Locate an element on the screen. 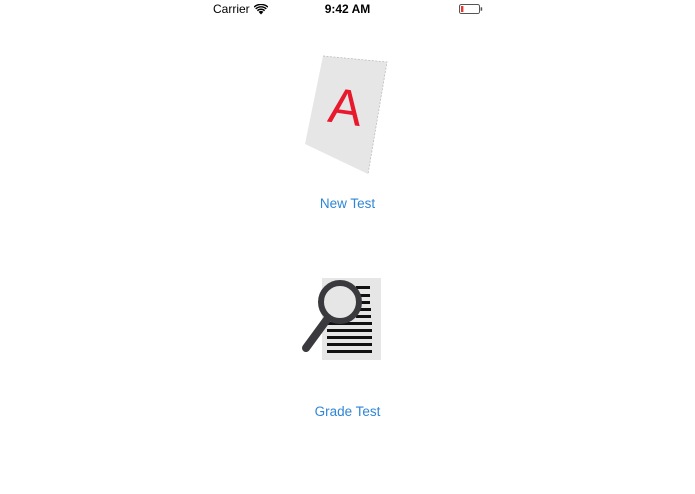  new-test-button: New Test is located at coordinates (347, 204).